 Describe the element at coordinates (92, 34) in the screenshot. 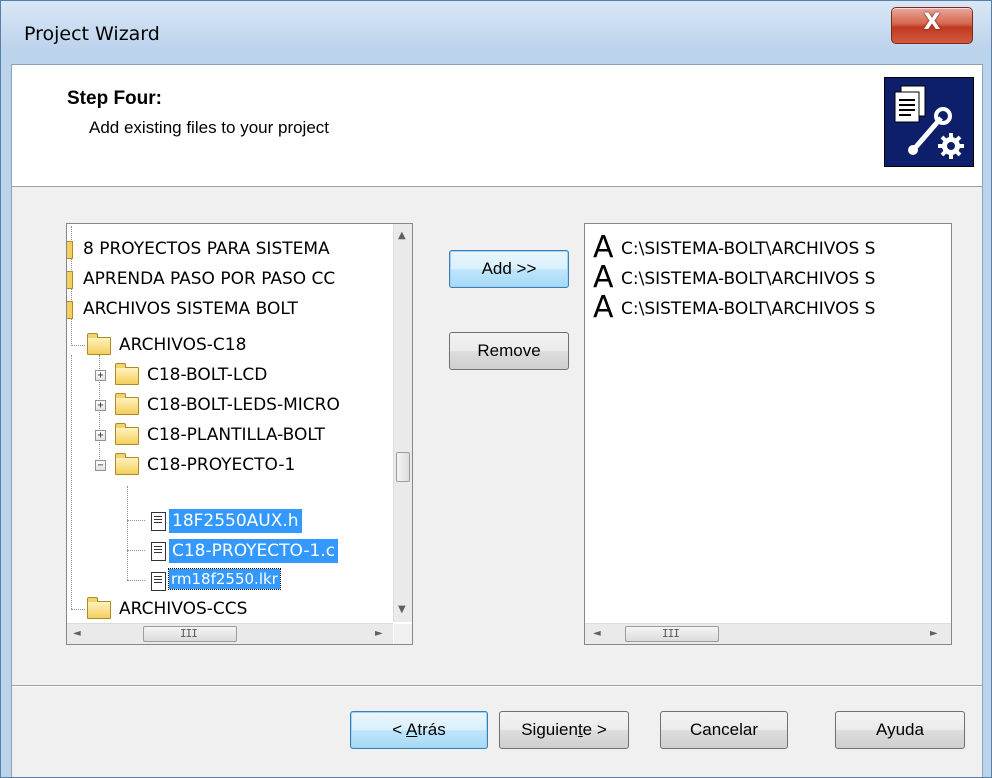

I see `window-title: Project Wizard` at that location.